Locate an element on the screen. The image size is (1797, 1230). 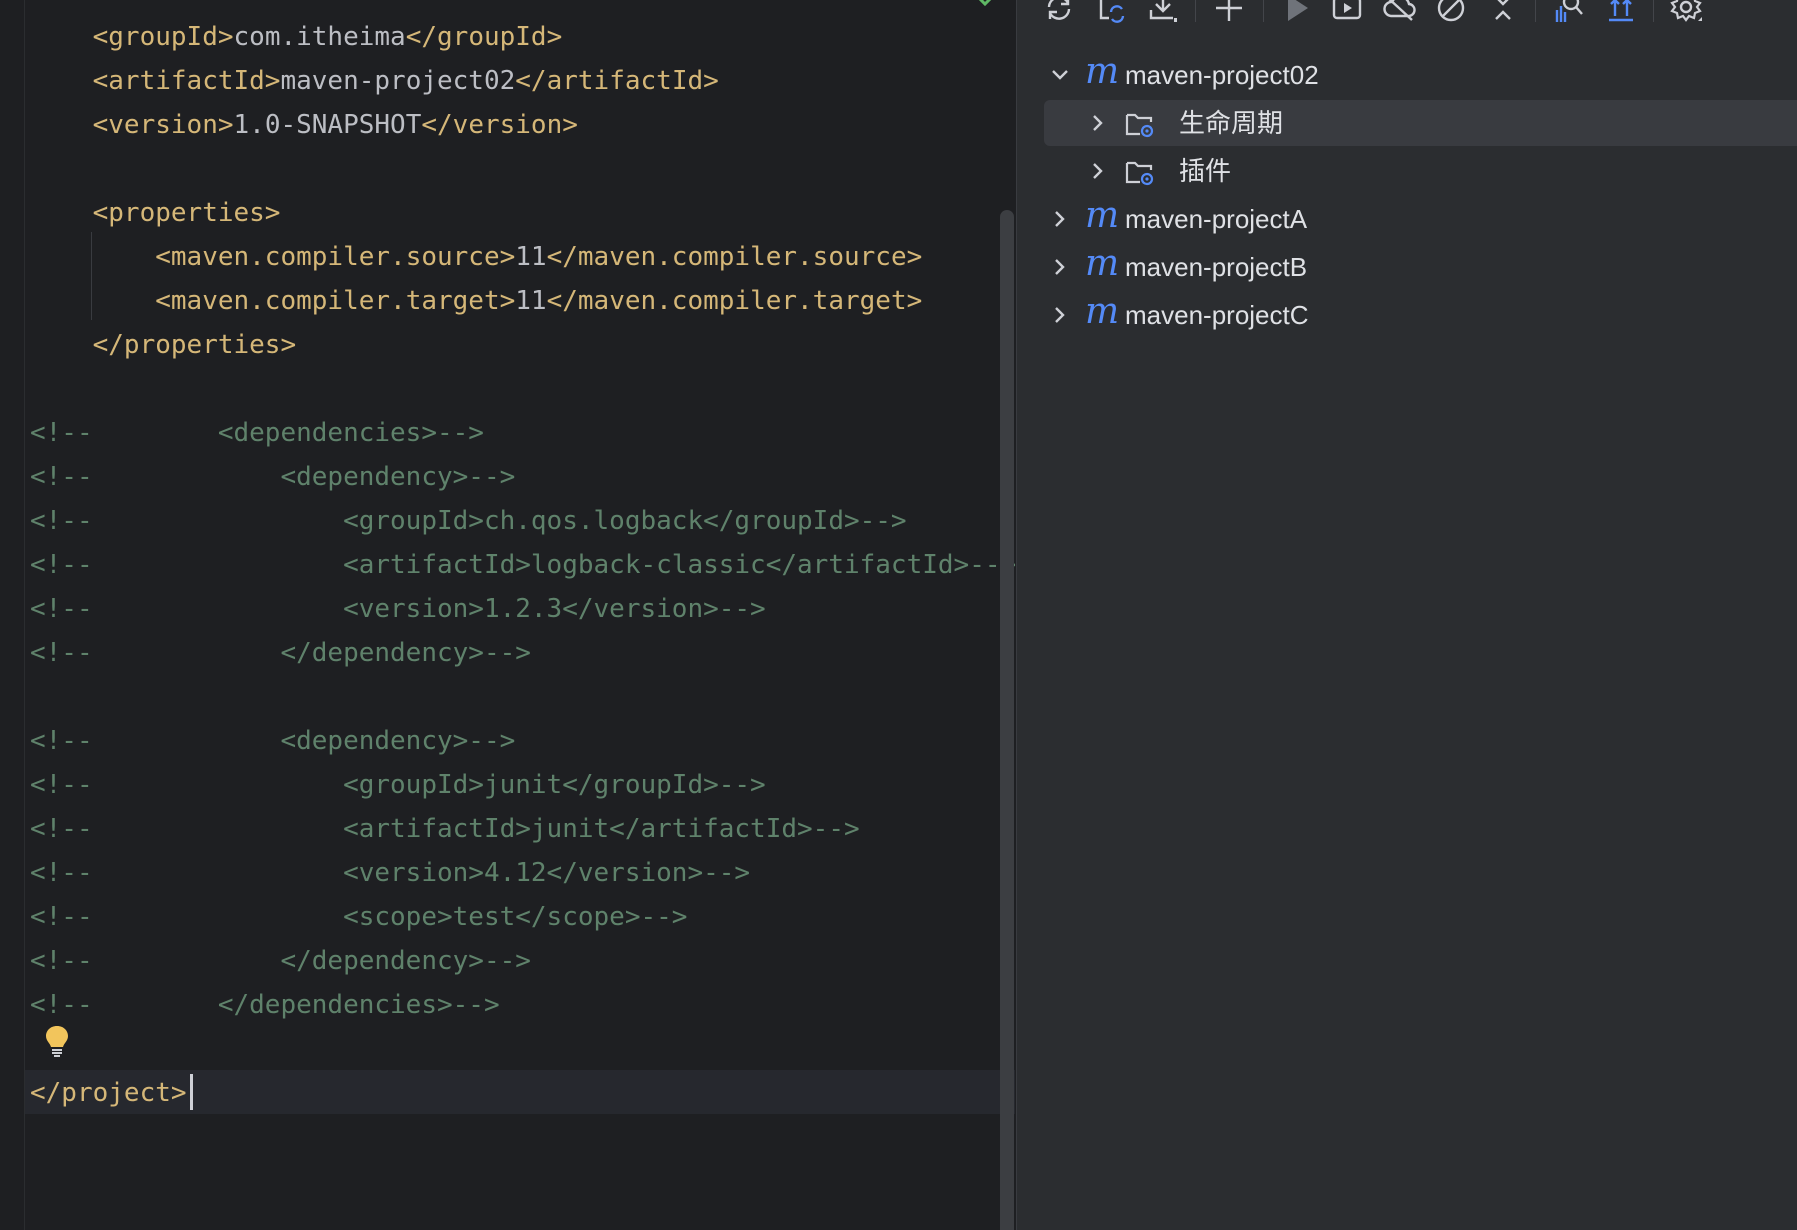
execute-goal-icon is located at coordinates (1347, 13).